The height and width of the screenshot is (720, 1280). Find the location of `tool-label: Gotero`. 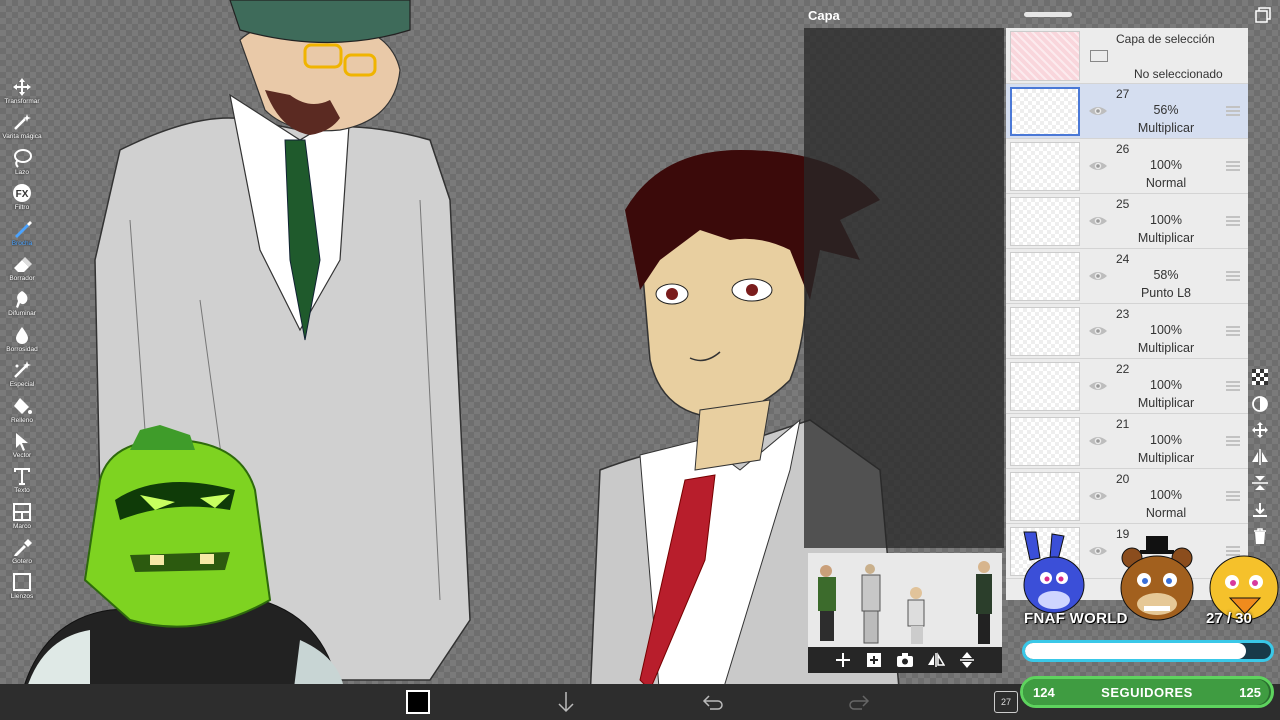

tool-label: Gotero is located at coordinates (22, 562).